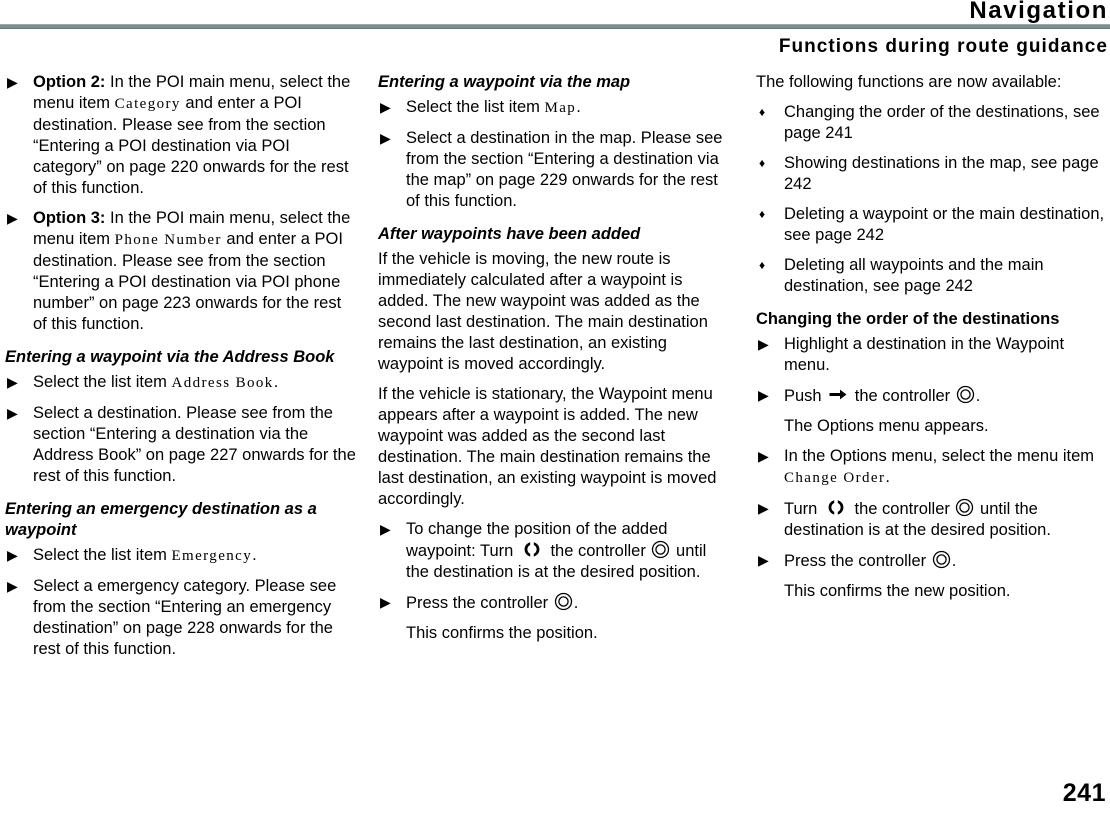  I want to click on section-title: Functions during route guidance, so click(943, 46).